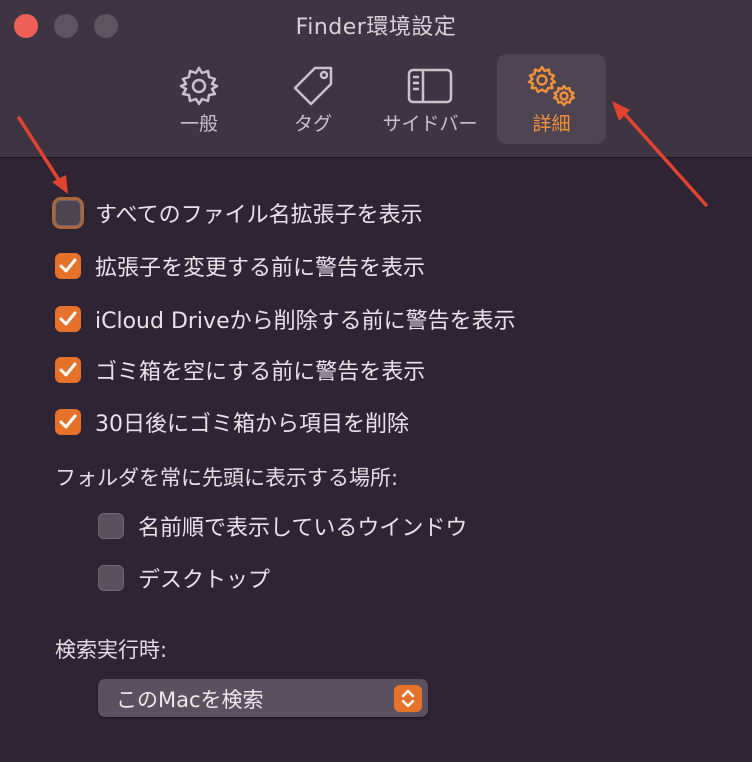 This screenshot has height=762, width=752. Describe the element at coordinates (660, 154) in the screenshot. I see `annotation-arrow-tab` at that location.